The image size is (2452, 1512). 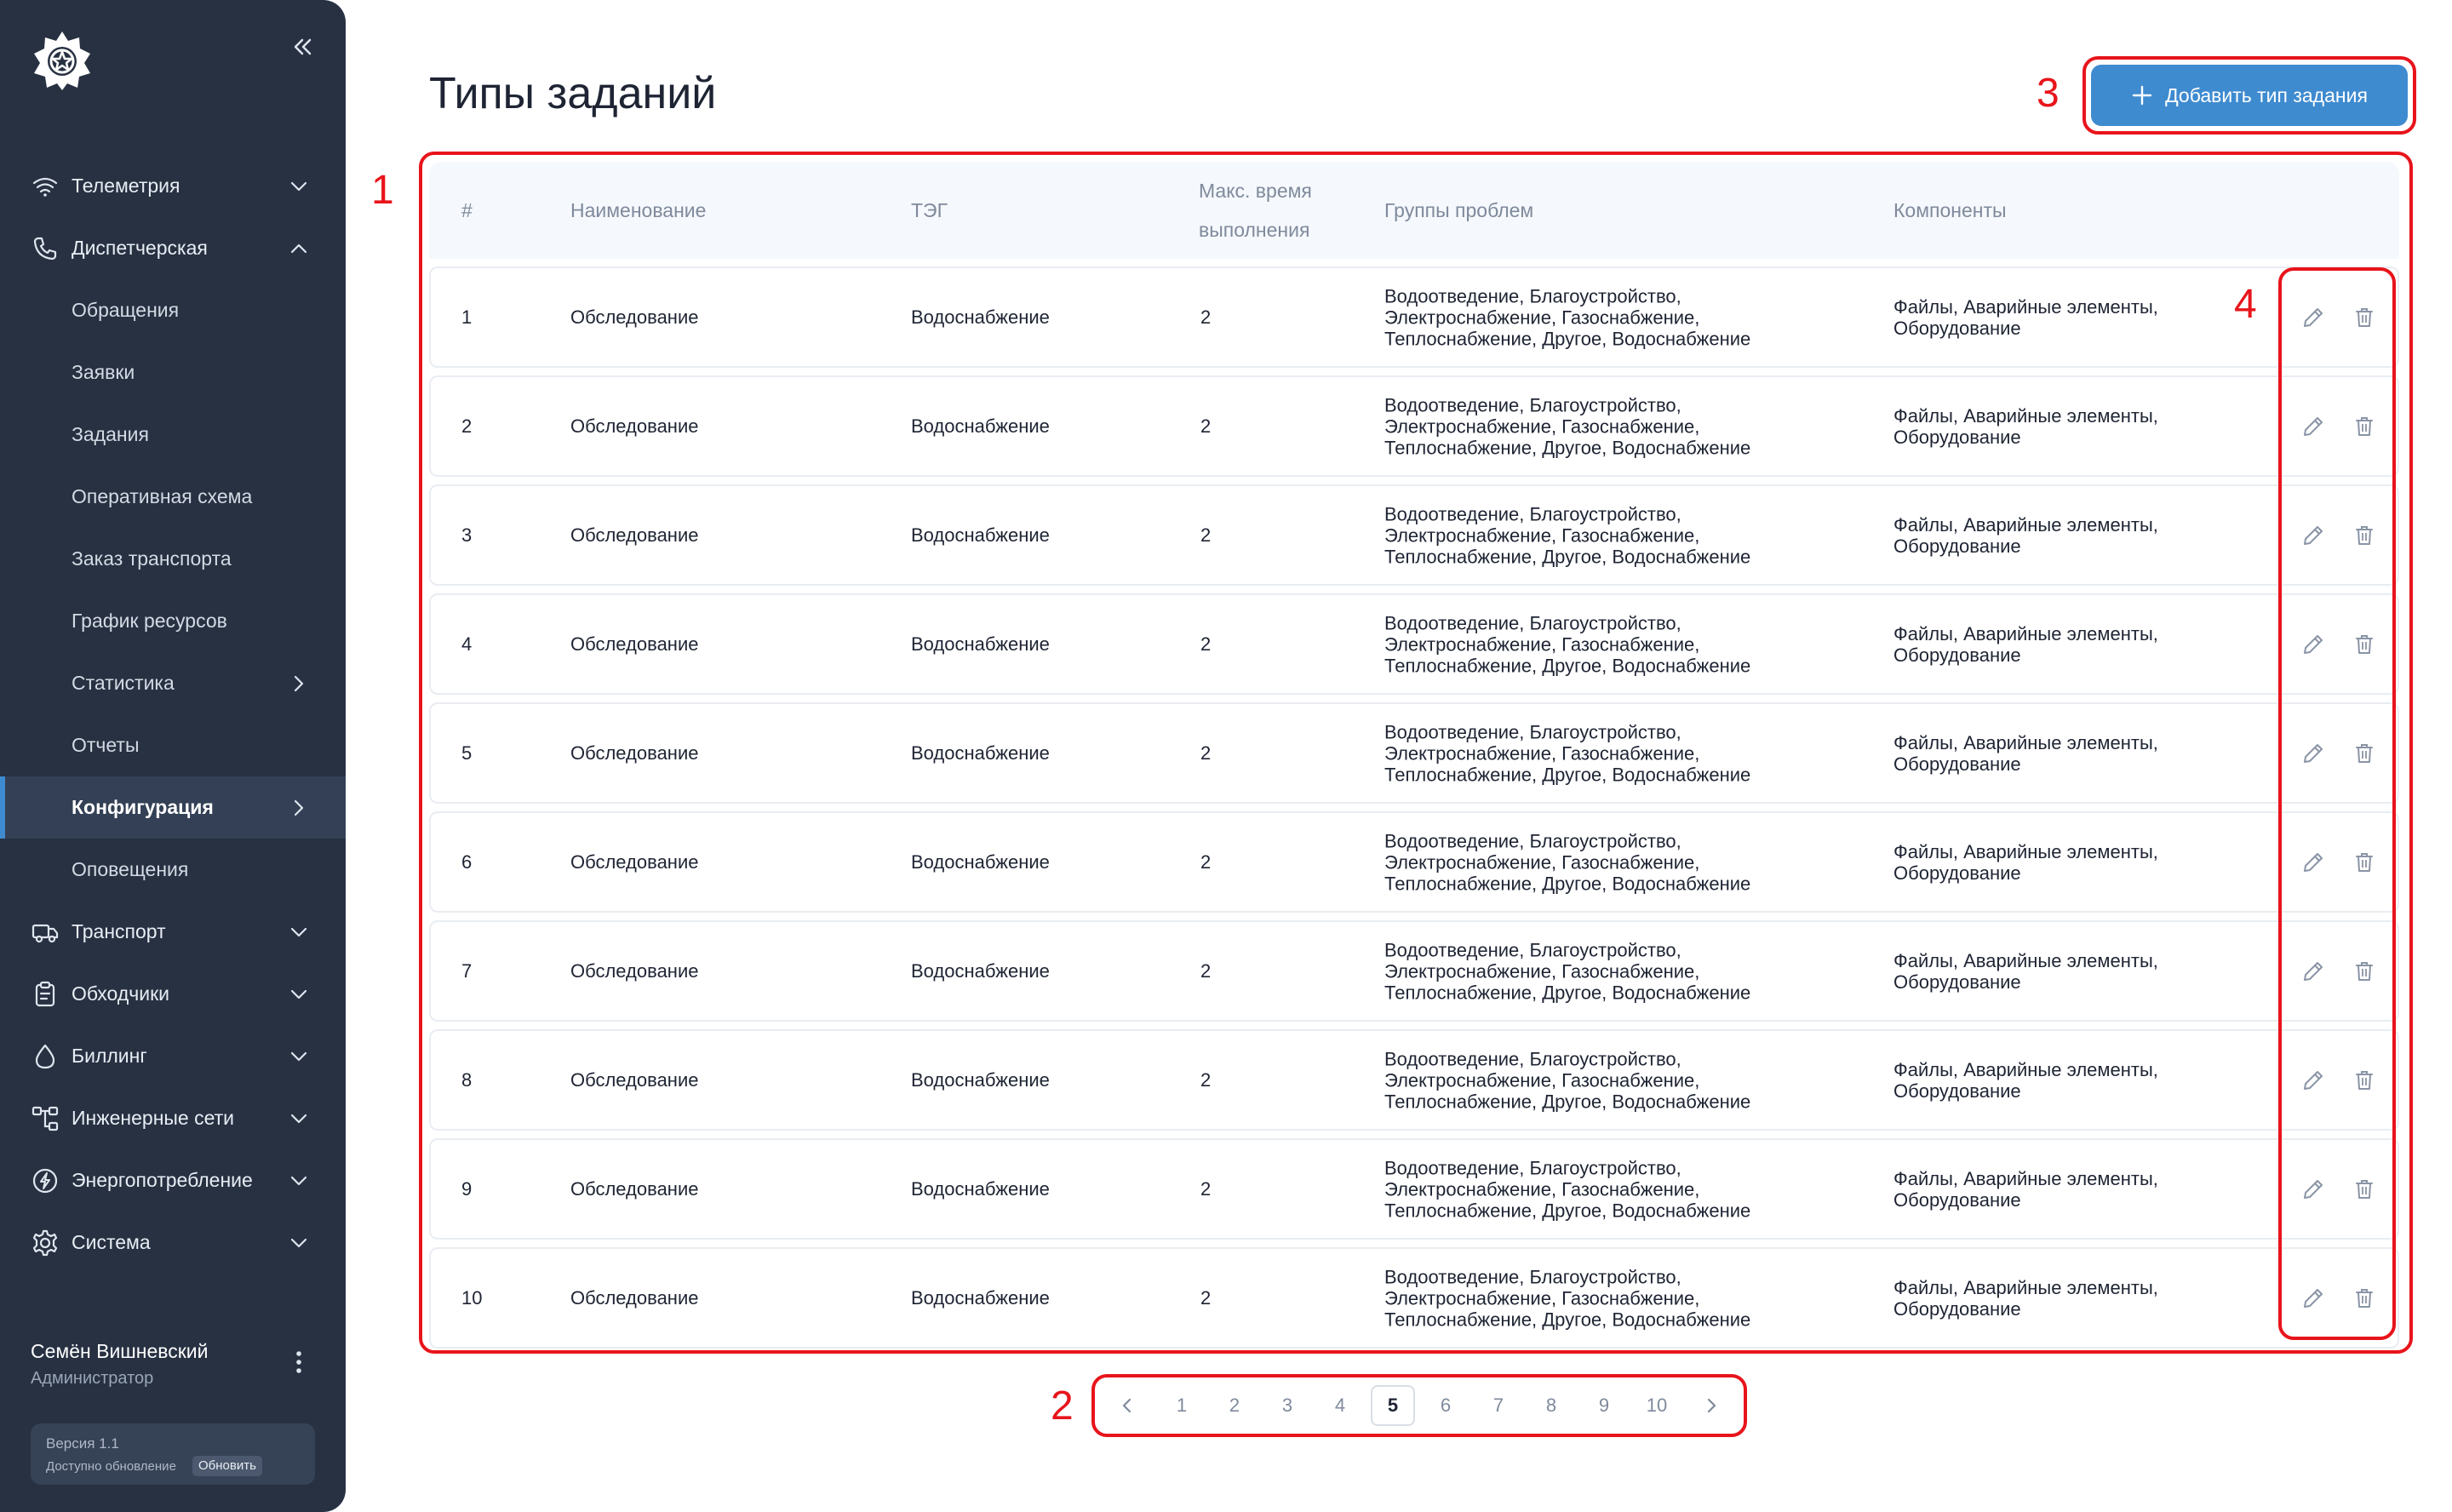 I want to click on sidebar-item-12: Транспорт, so click(x=173, y=932).